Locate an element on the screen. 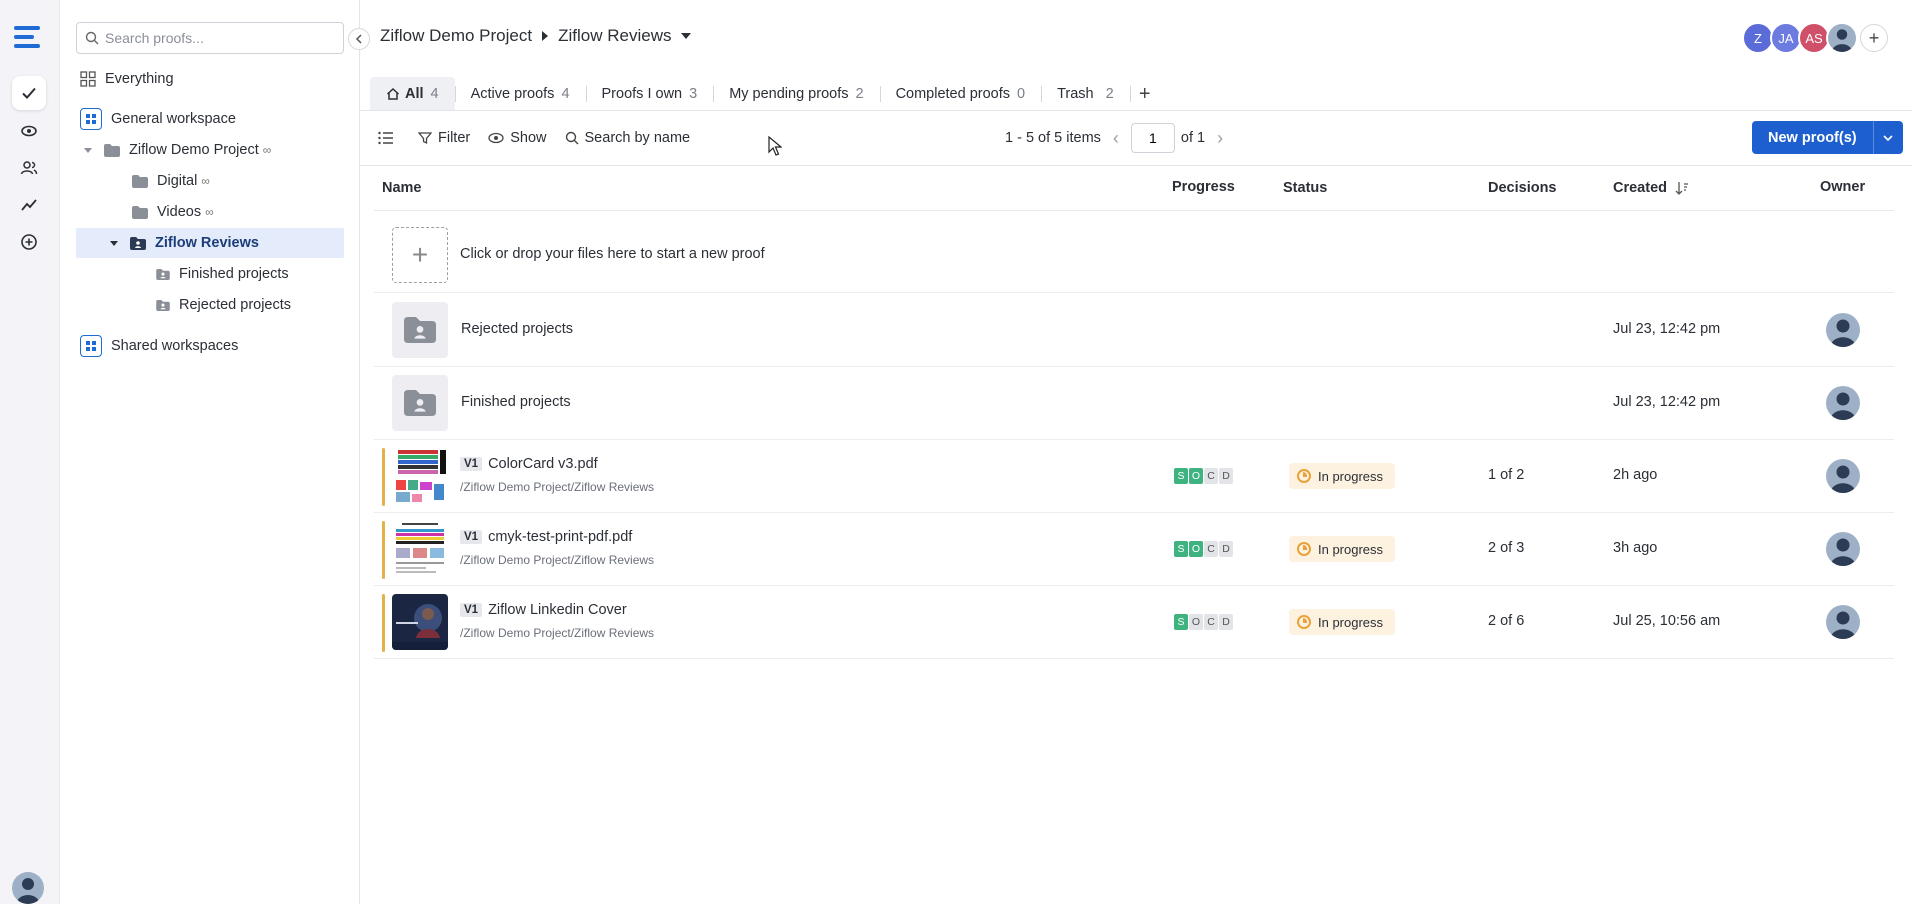 This screenshot has width=1912, height=904. table-row: Rejected projects Jul 23, 12:42 pm is located at coordinates (1134, 330).